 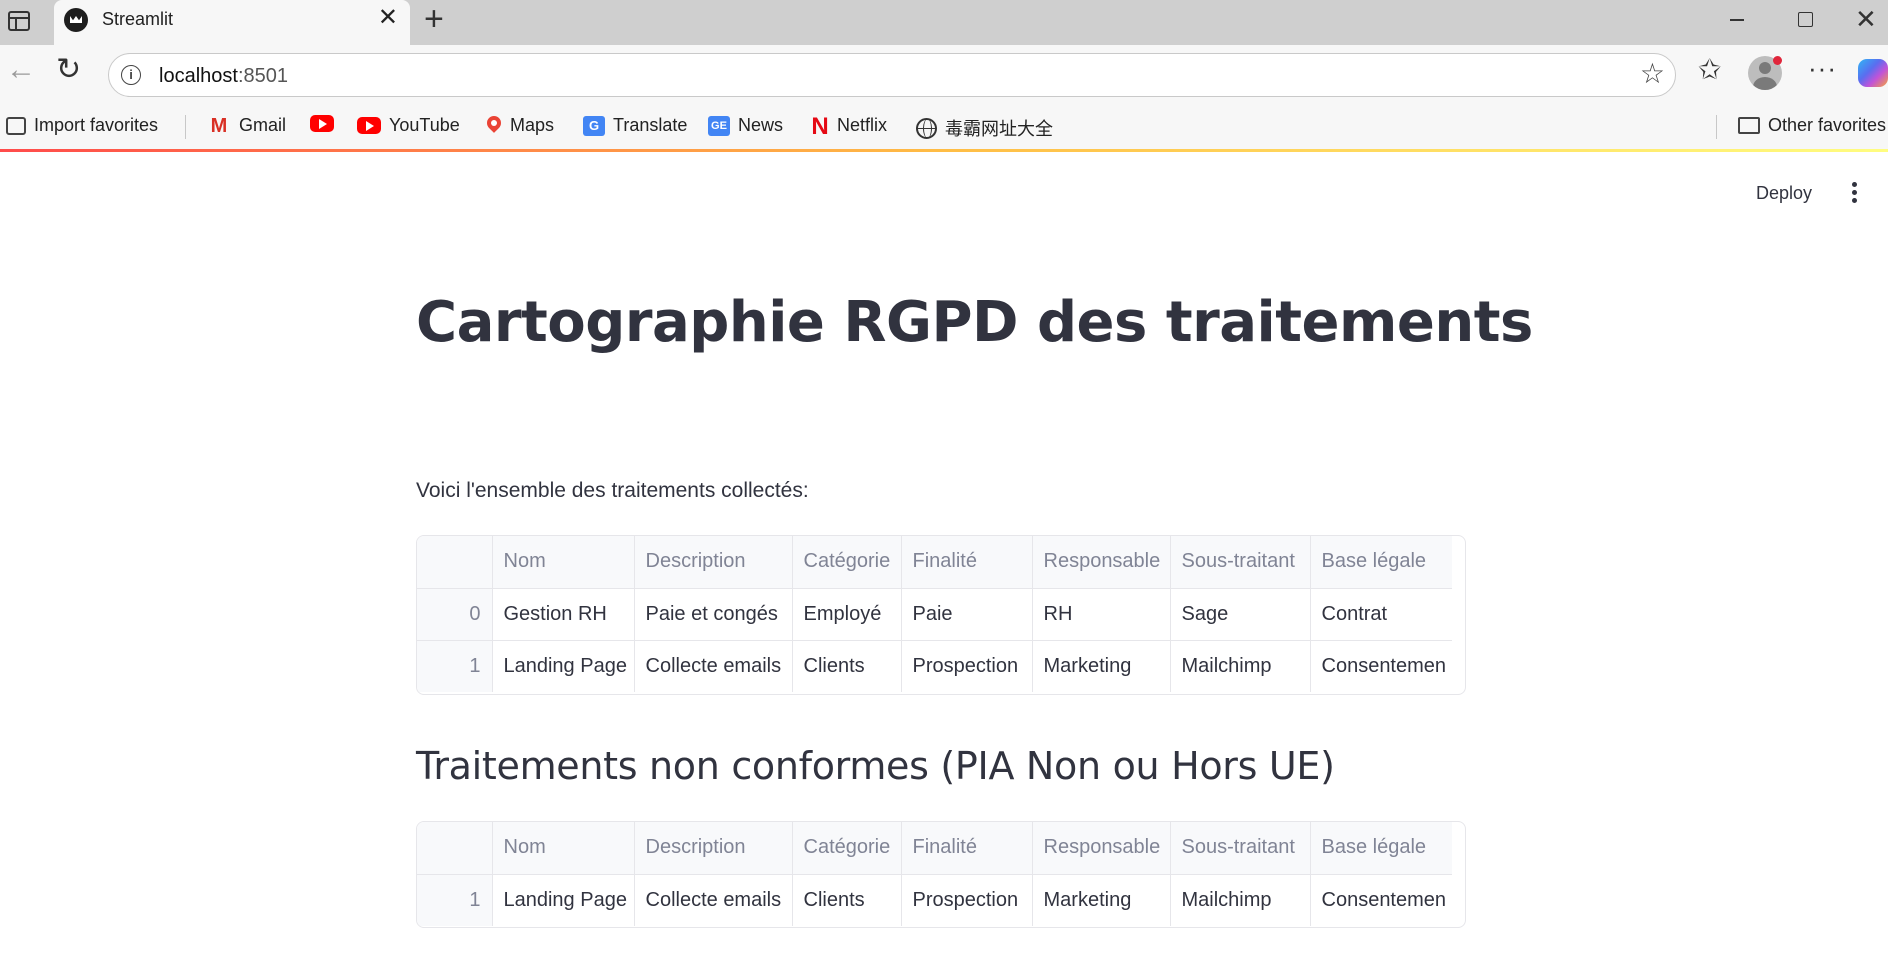 I want to click on more-options-icon: ···, so click(x=1822, y=68).